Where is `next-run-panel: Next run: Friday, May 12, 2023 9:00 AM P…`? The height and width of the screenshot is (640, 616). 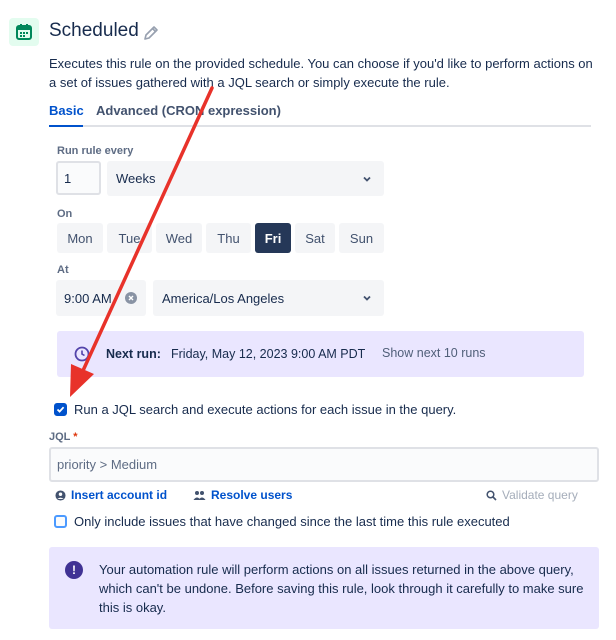 next-run-panel: Next run: Friday, May 12, 2023 9:00 AM P… is located at coordinates (320, 354).